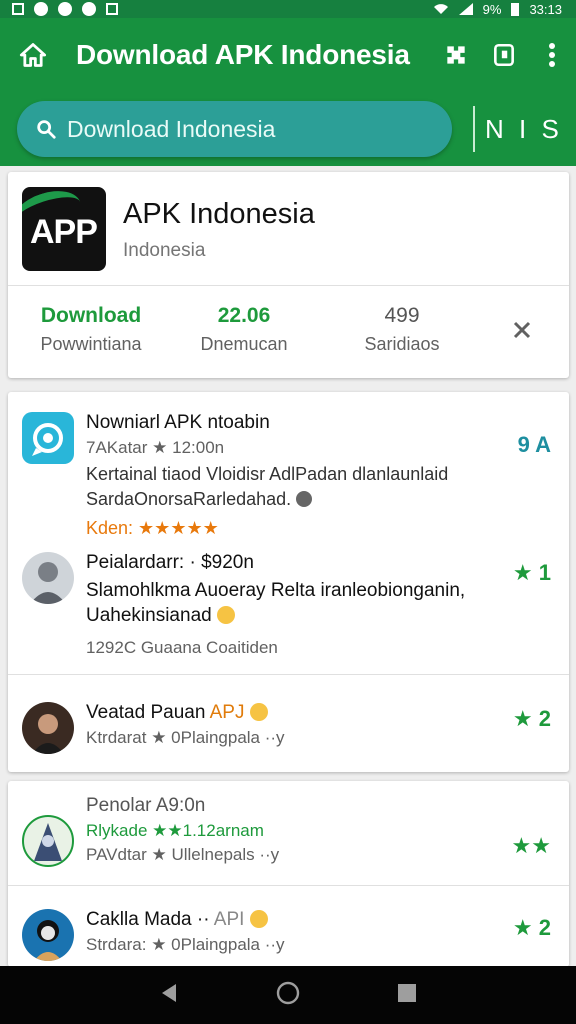 Image resolution: width=576 pixels, height=1024 pixels. Describe the element at coordinates (534, 444) in the screenshot. I see `review-score: 9 A` at that location.